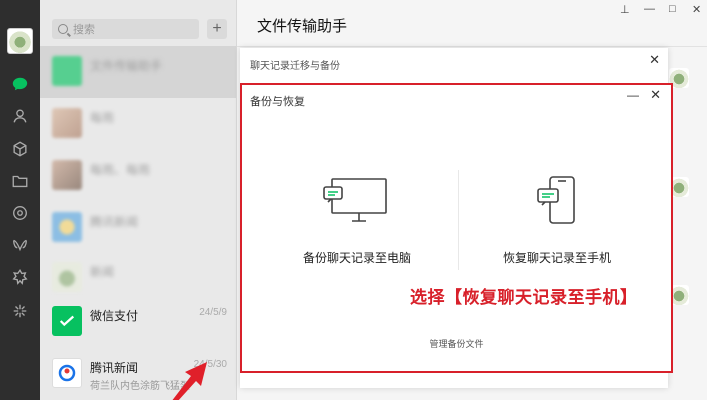 This screenshot has height=400, width=707. Describe the element at coordinates (20, 200) in the screenshot. I see `nav-rail` at that location.